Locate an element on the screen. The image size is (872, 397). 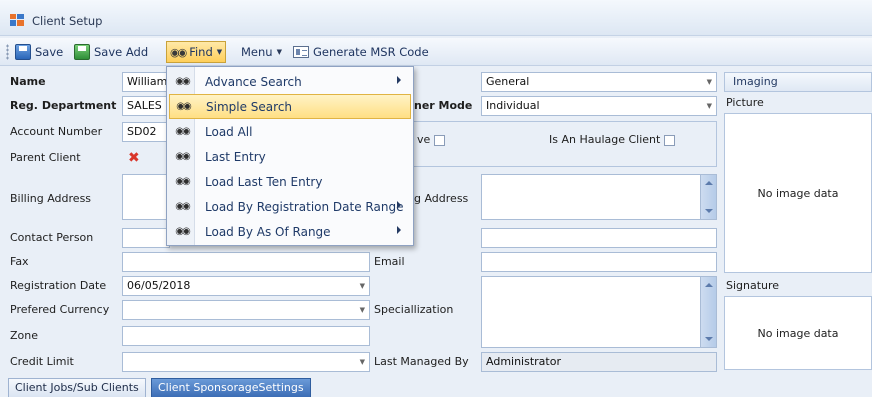
menu-item-advance-search: ◉◉ Advance Search is located at coordinates (290, 81).